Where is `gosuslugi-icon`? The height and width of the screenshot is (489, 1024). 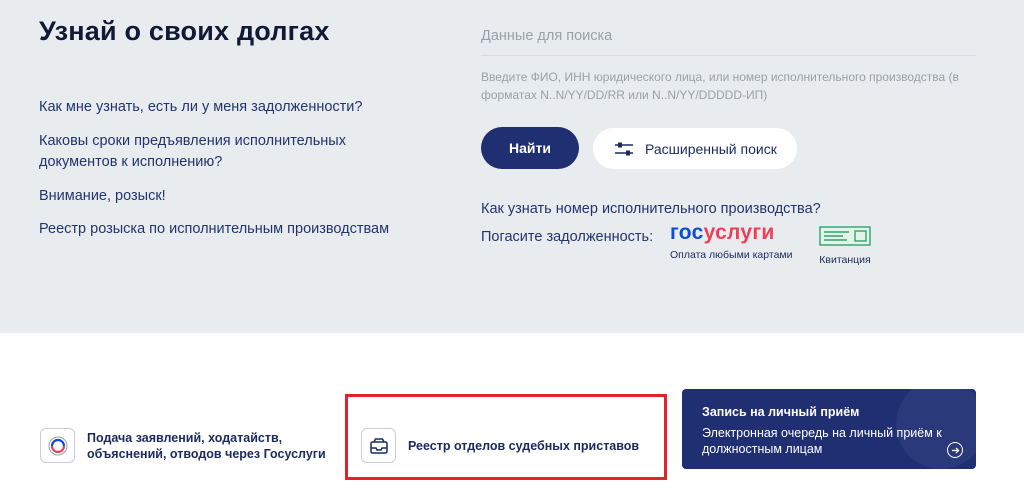
gosuslugi-icon is located at coordinates (57, 445).